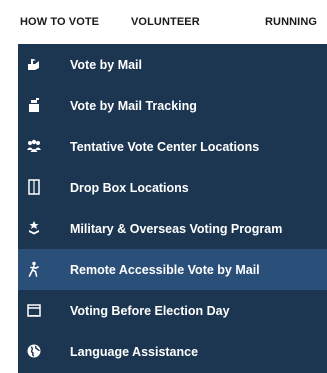 Image resolution: width=327 pixels, height=373 pixels. Describe the element at coordinates (34, 146) in the screenshot. I see `people-group-icon` at that location.